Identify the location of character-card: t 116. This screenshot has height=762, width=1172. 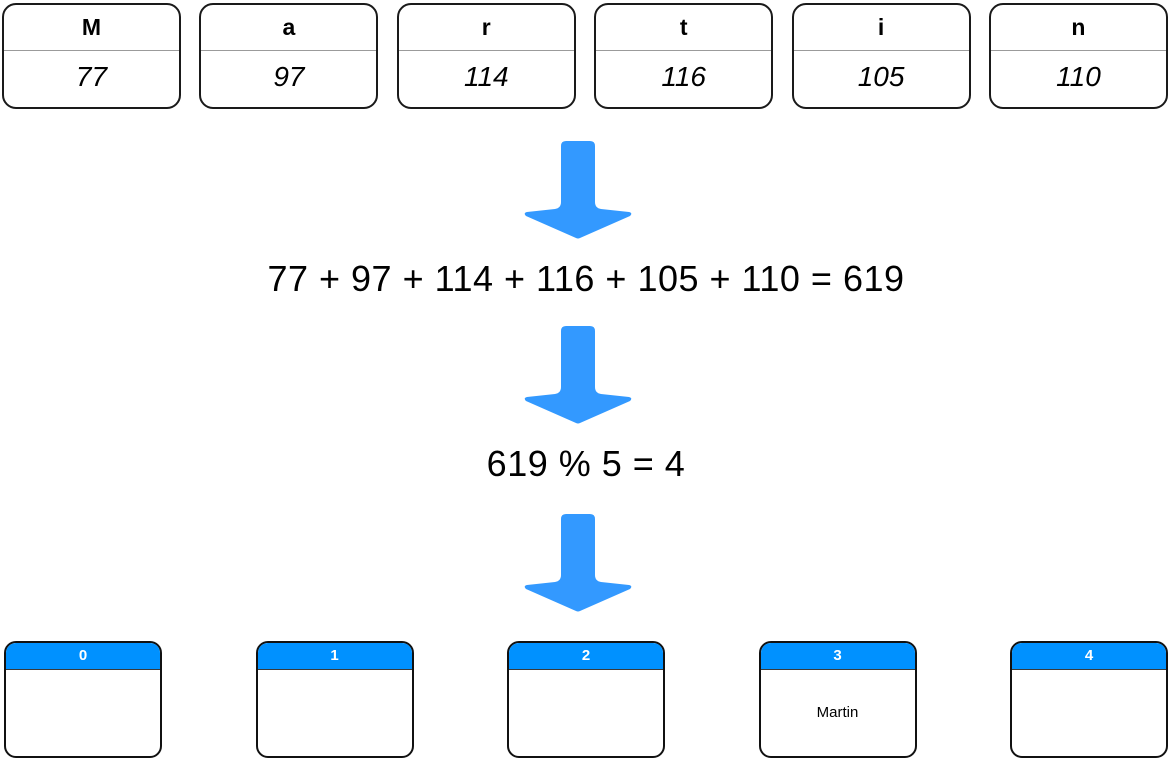
(684, 56).